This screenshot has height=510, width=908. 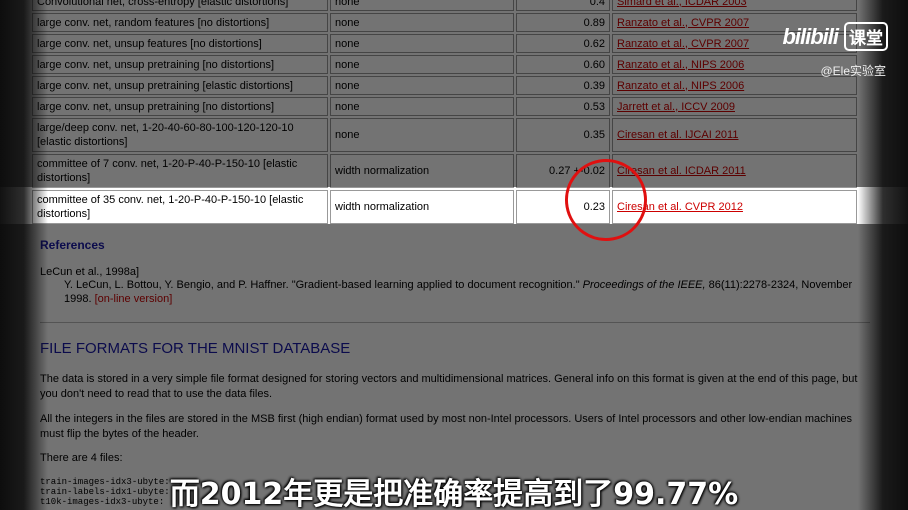 I want to click on reference-cell: Ciresan et al. CVPR 2012, so click(x=734, y=207).